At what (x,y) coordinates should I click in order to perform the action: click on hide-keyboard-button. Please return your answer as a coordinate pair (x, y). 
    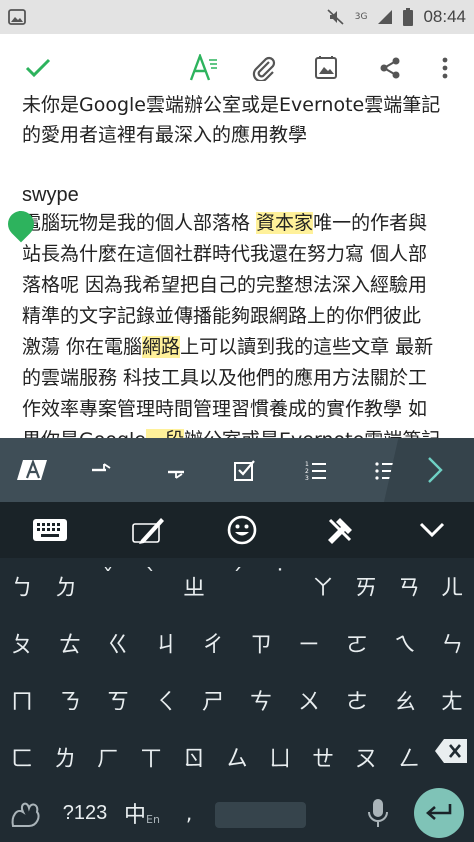
    Looking at the image, I should click on (432, 530).